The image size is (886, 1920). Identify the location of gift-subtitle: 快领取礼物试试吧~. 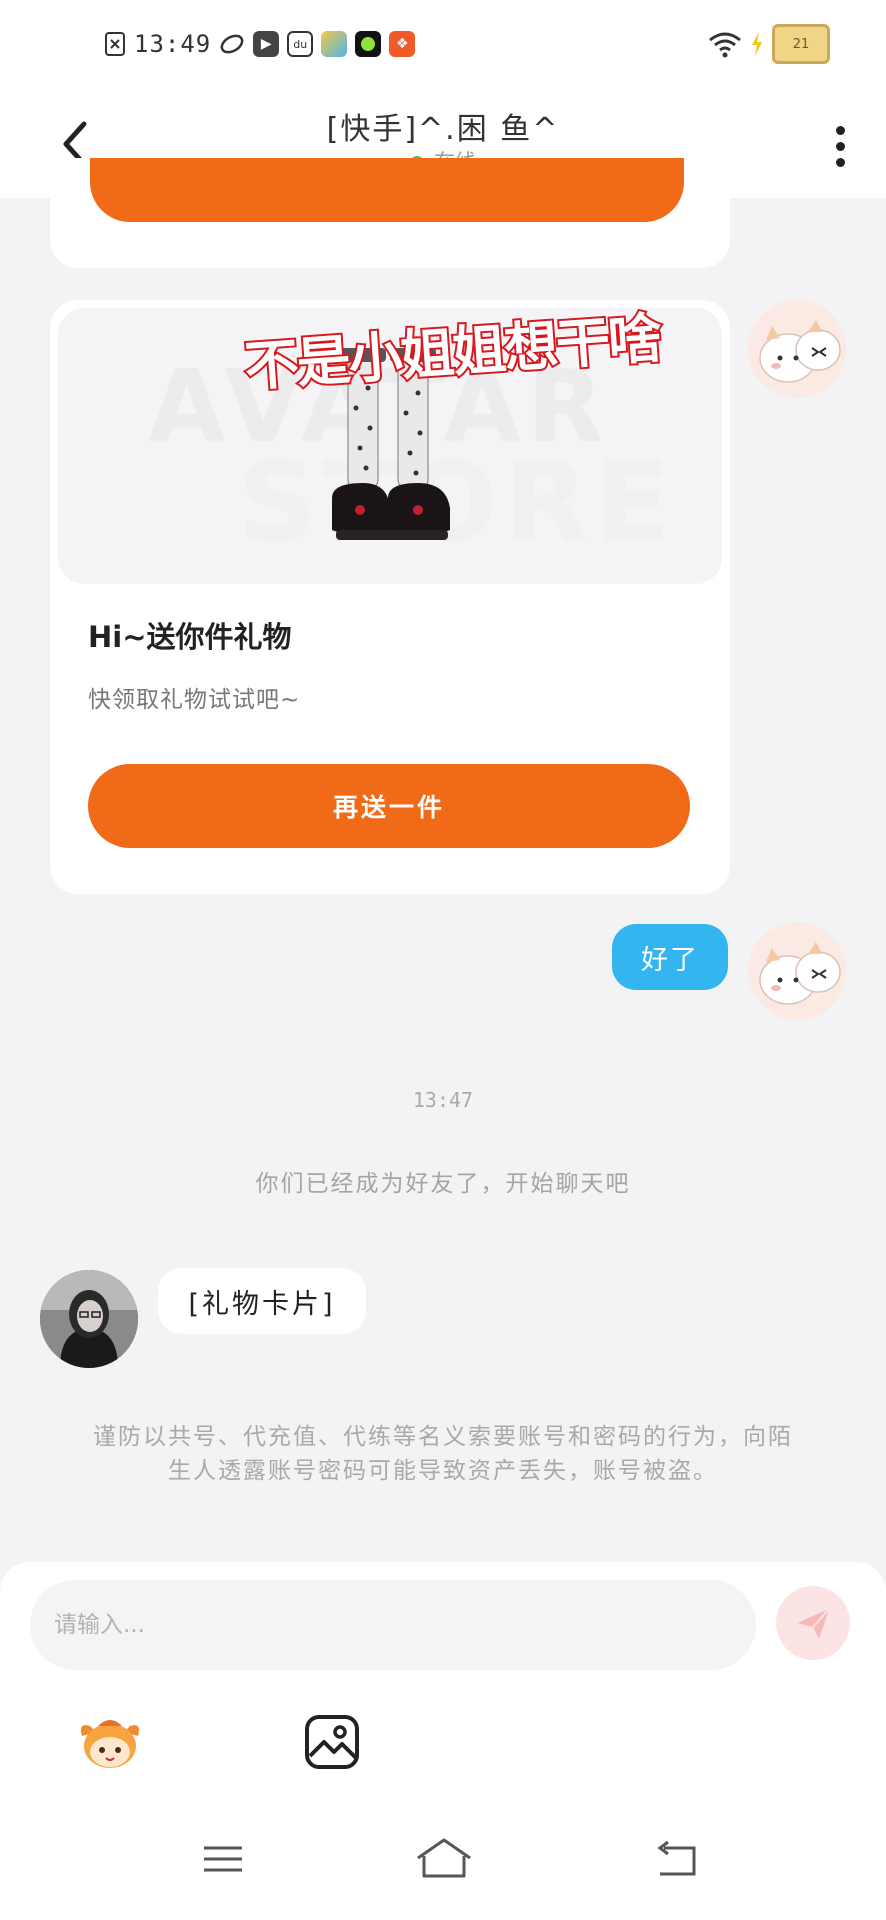
(194, 700).